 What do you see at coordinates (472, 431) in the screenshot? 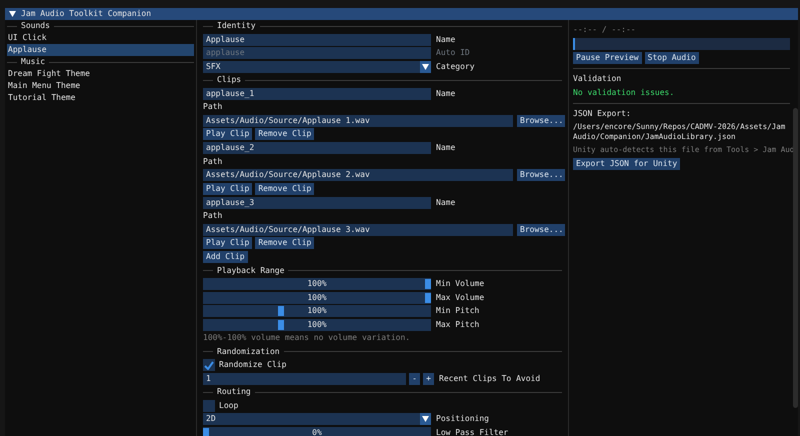
I see `field-label: Low Pass Filter` at bounding box center [472, 431].